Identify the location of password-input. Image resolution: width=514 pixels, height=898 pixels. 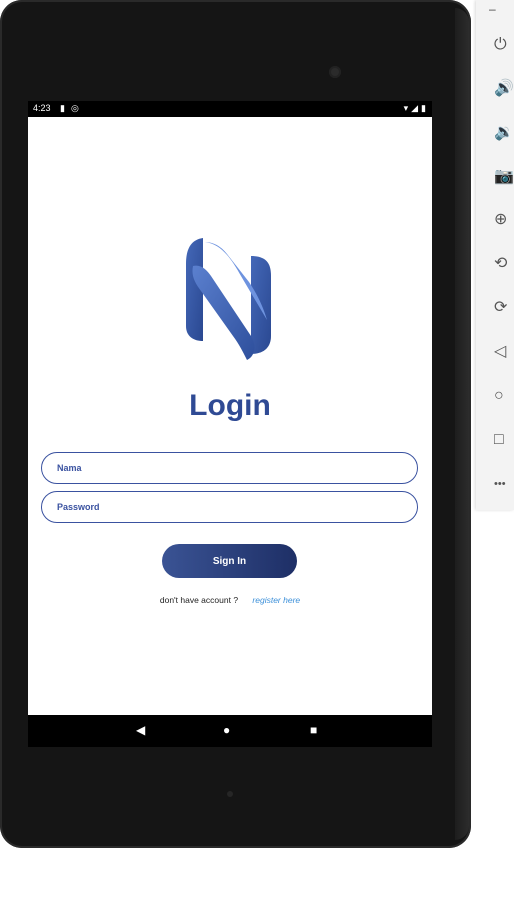
(222, 507).